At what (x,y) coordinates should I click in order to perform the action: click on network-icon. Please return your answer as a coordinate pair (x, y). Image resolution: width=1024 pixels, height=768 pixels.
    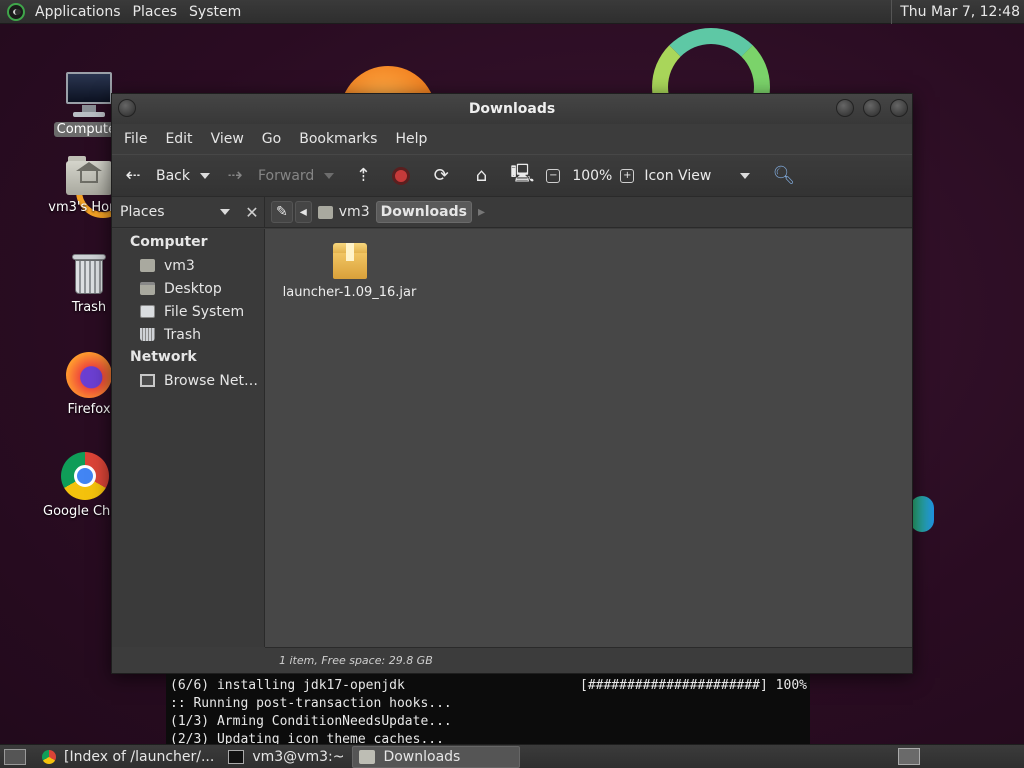
    Looking at the image, I should click on (147, 380).